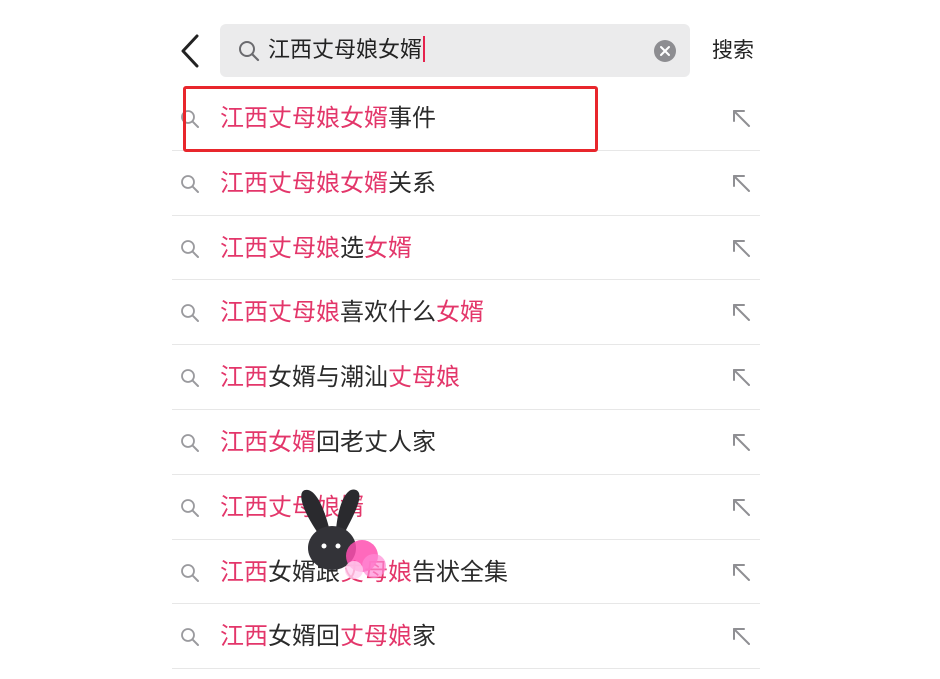  I want to click on search-input: 江西丈母娘女婿, so click(455, 50).